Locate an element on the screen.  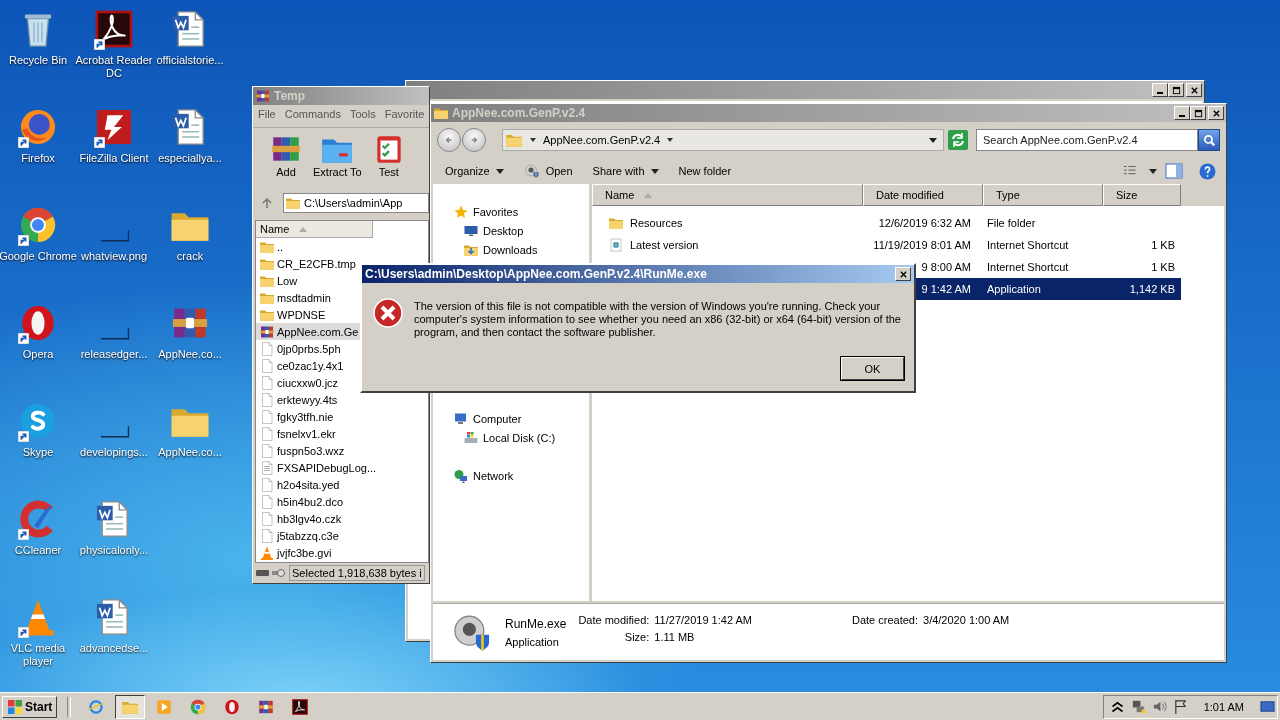
property-label: Size: is located at coordinates (636, 637).